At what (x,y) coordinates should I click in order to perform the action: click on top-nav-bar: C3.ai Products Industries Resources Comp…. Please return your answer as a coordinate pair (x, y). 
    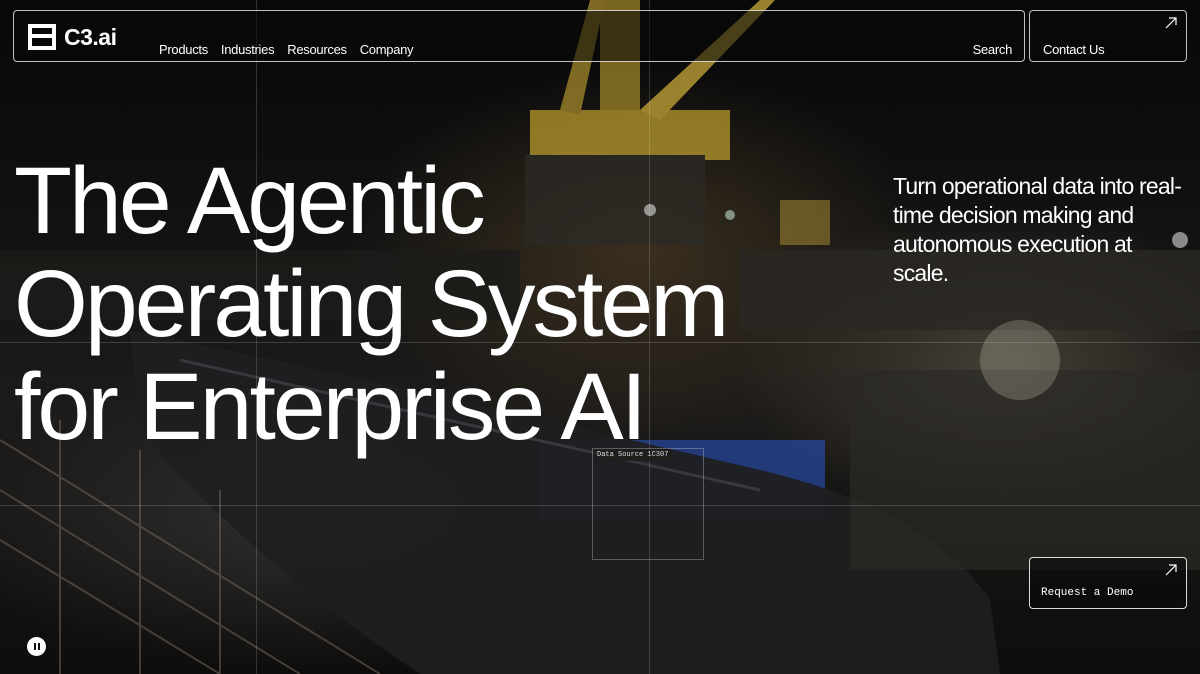
    Looking at the image, I should click on (519, 36).